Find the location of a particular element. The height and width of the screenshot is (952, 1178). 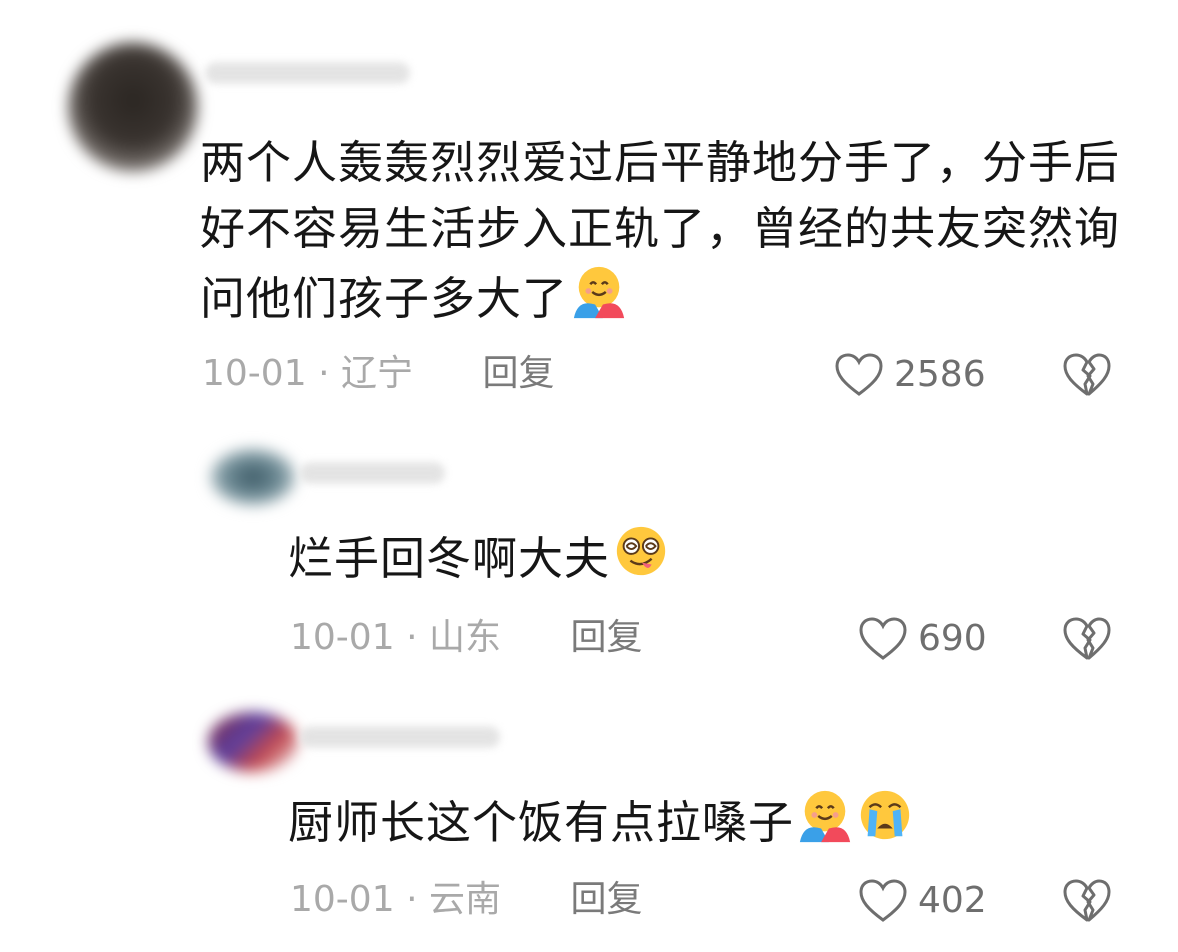

comment-text: 烂手回冬啊大夫 is located at coordinates (688, 557).